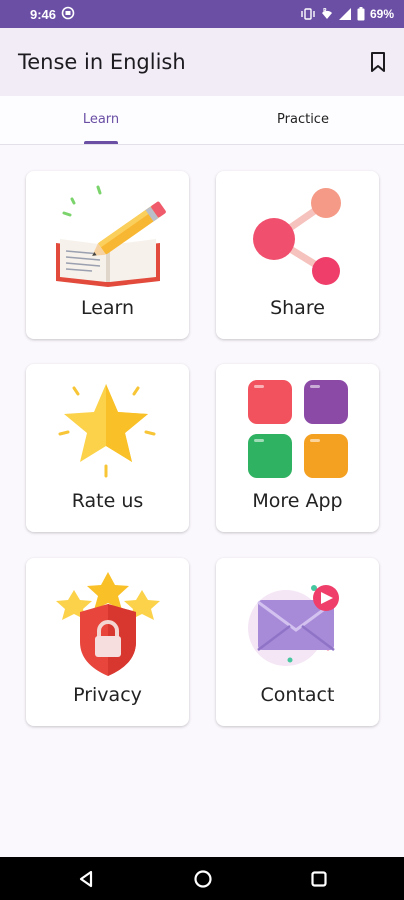 Image resolution: width=404 pixels, height=900 pixels. What do you see at coordinates (111, 236) in the screenshot?
I see `book-pencil-icon` at bounding box center [111, 236].